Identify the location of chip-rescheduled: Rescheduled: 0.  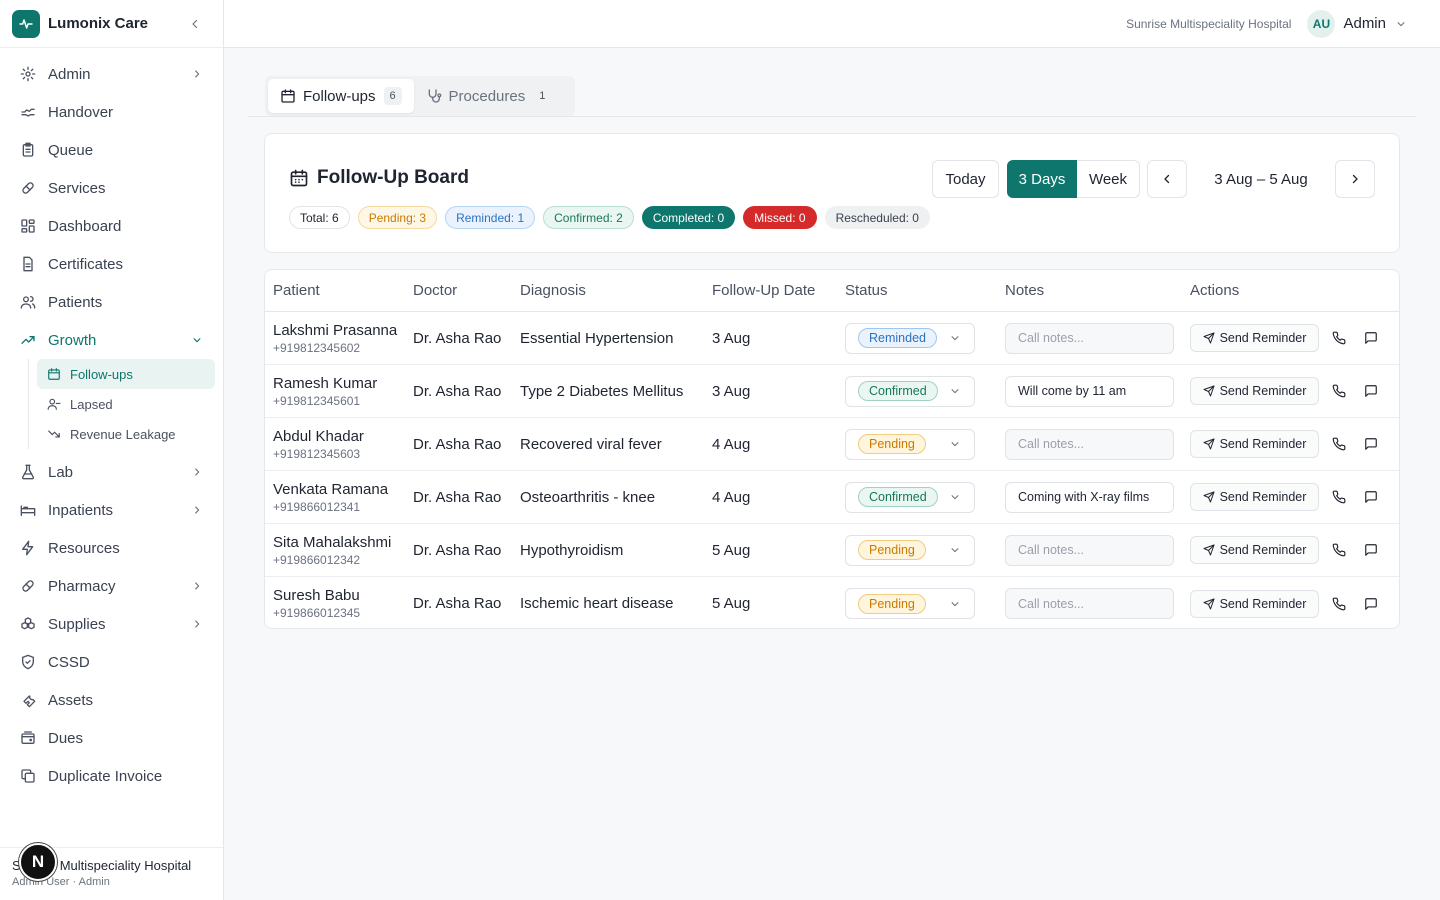
(877, 217).